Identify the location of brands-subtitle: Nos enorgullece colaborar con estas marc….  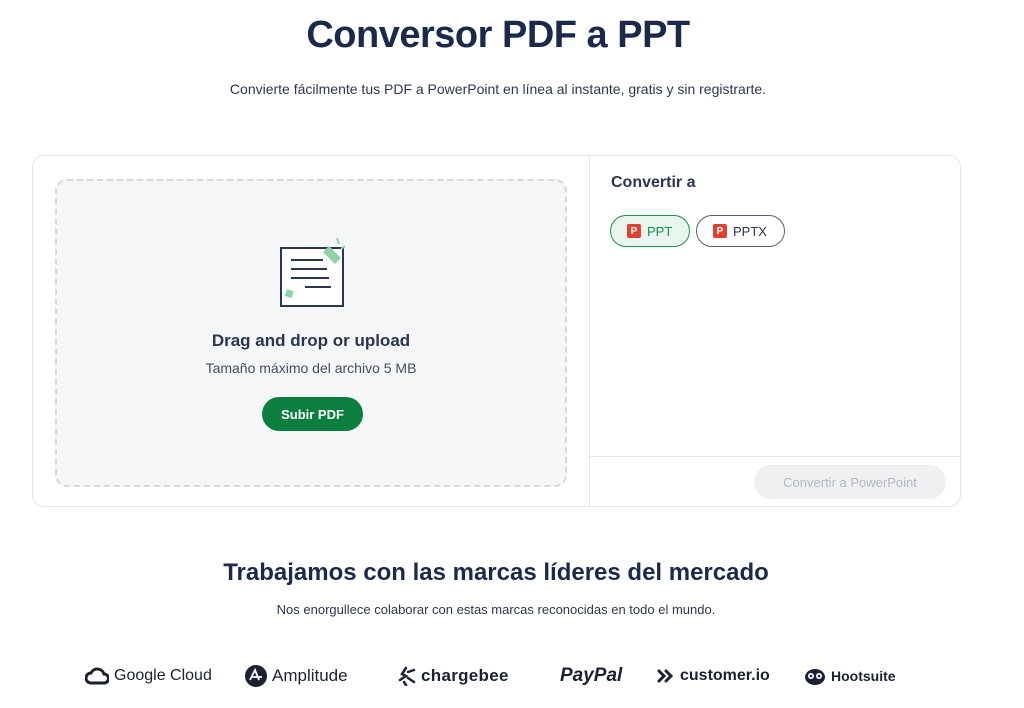
(496, 609).